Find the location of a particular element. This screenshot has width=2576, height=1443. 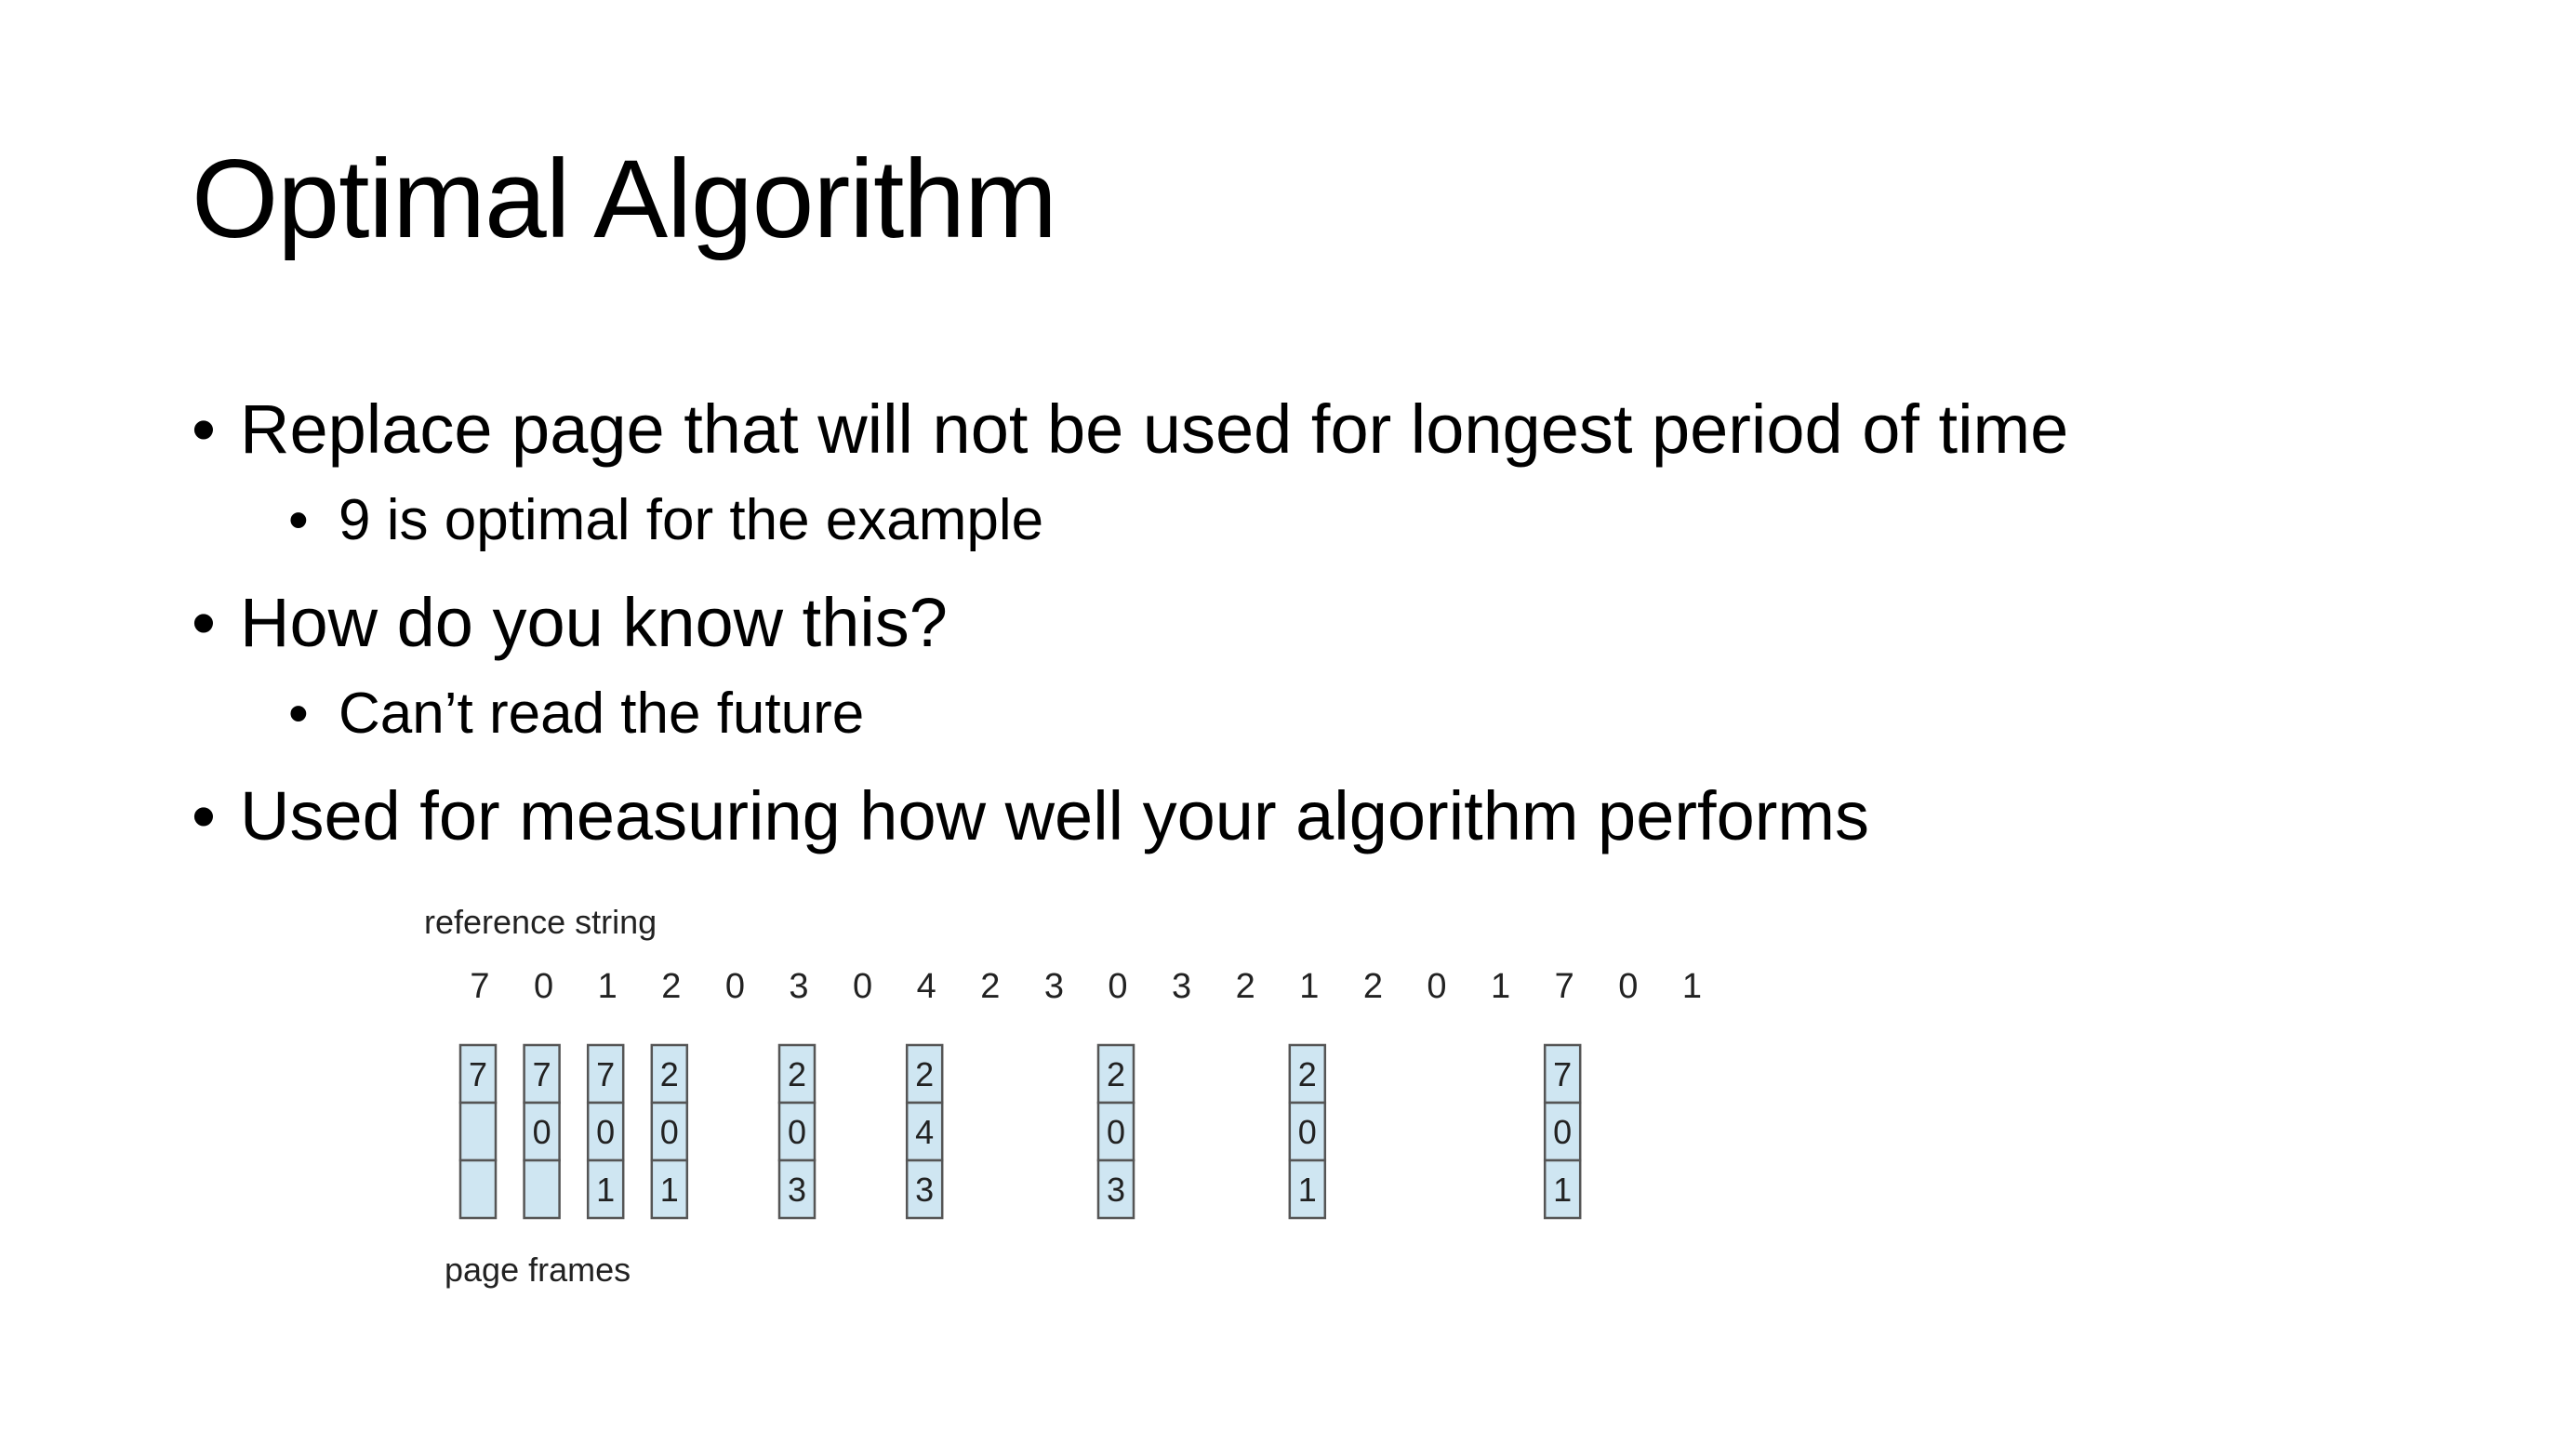

bullet-text: Can’t read the future is located at coordinates (602, 714).